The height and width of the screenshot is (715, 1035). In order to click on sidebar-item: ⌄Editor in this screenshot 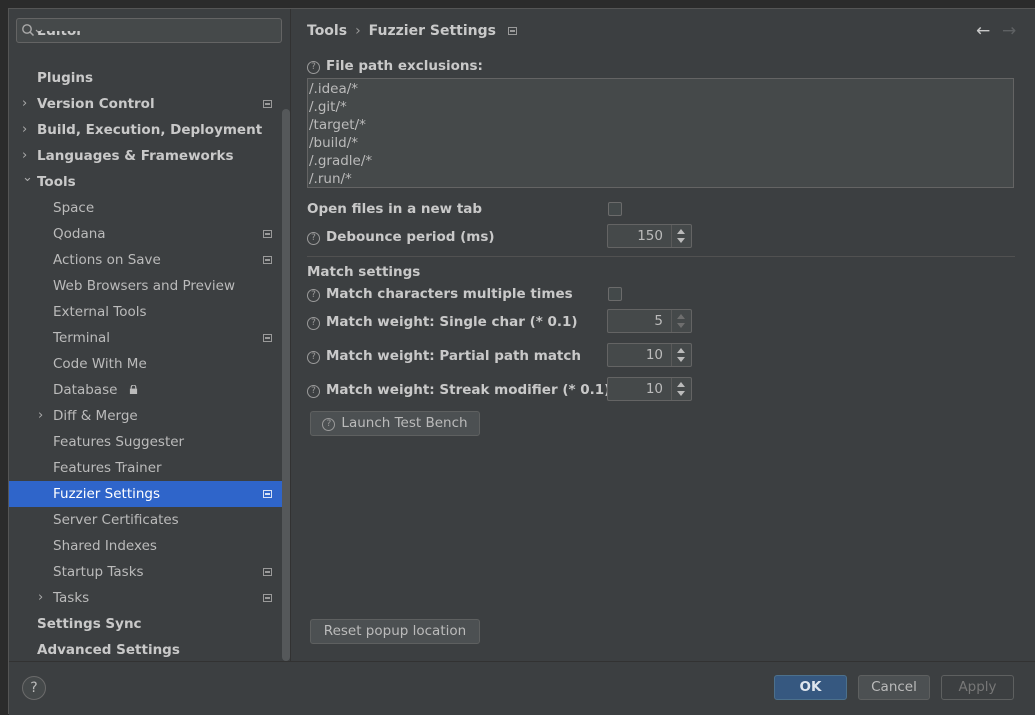, I will do `click(149, 38)`.